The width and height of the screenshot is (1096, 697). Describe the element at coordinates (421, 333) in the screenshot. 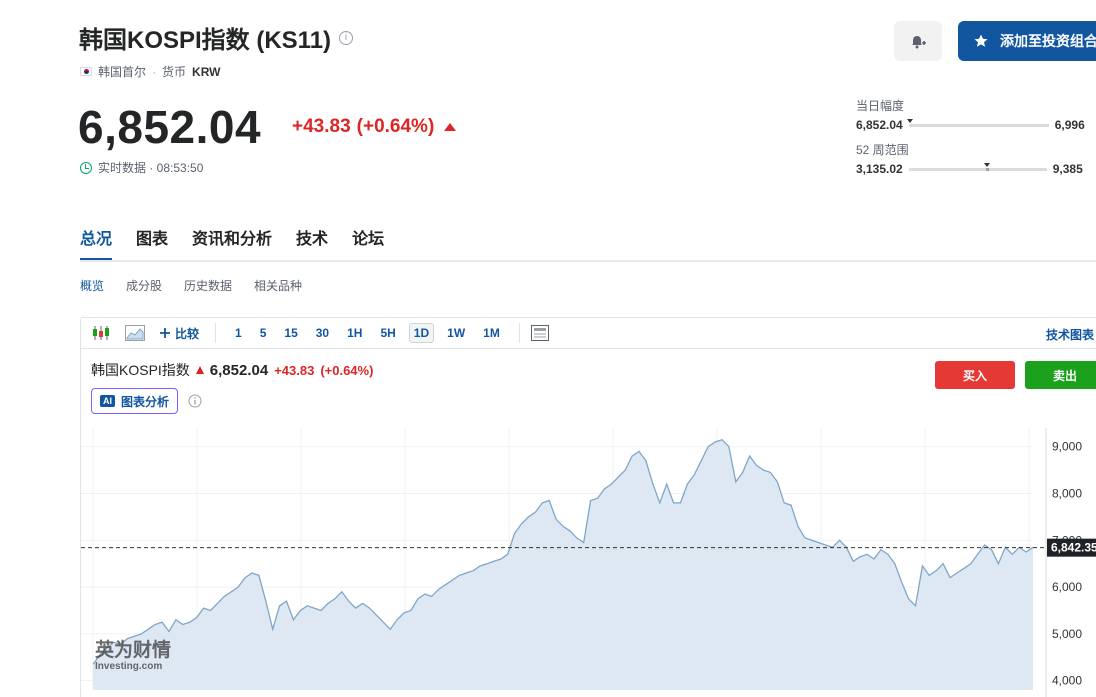

I see `interval-1d: 1D` at that location.